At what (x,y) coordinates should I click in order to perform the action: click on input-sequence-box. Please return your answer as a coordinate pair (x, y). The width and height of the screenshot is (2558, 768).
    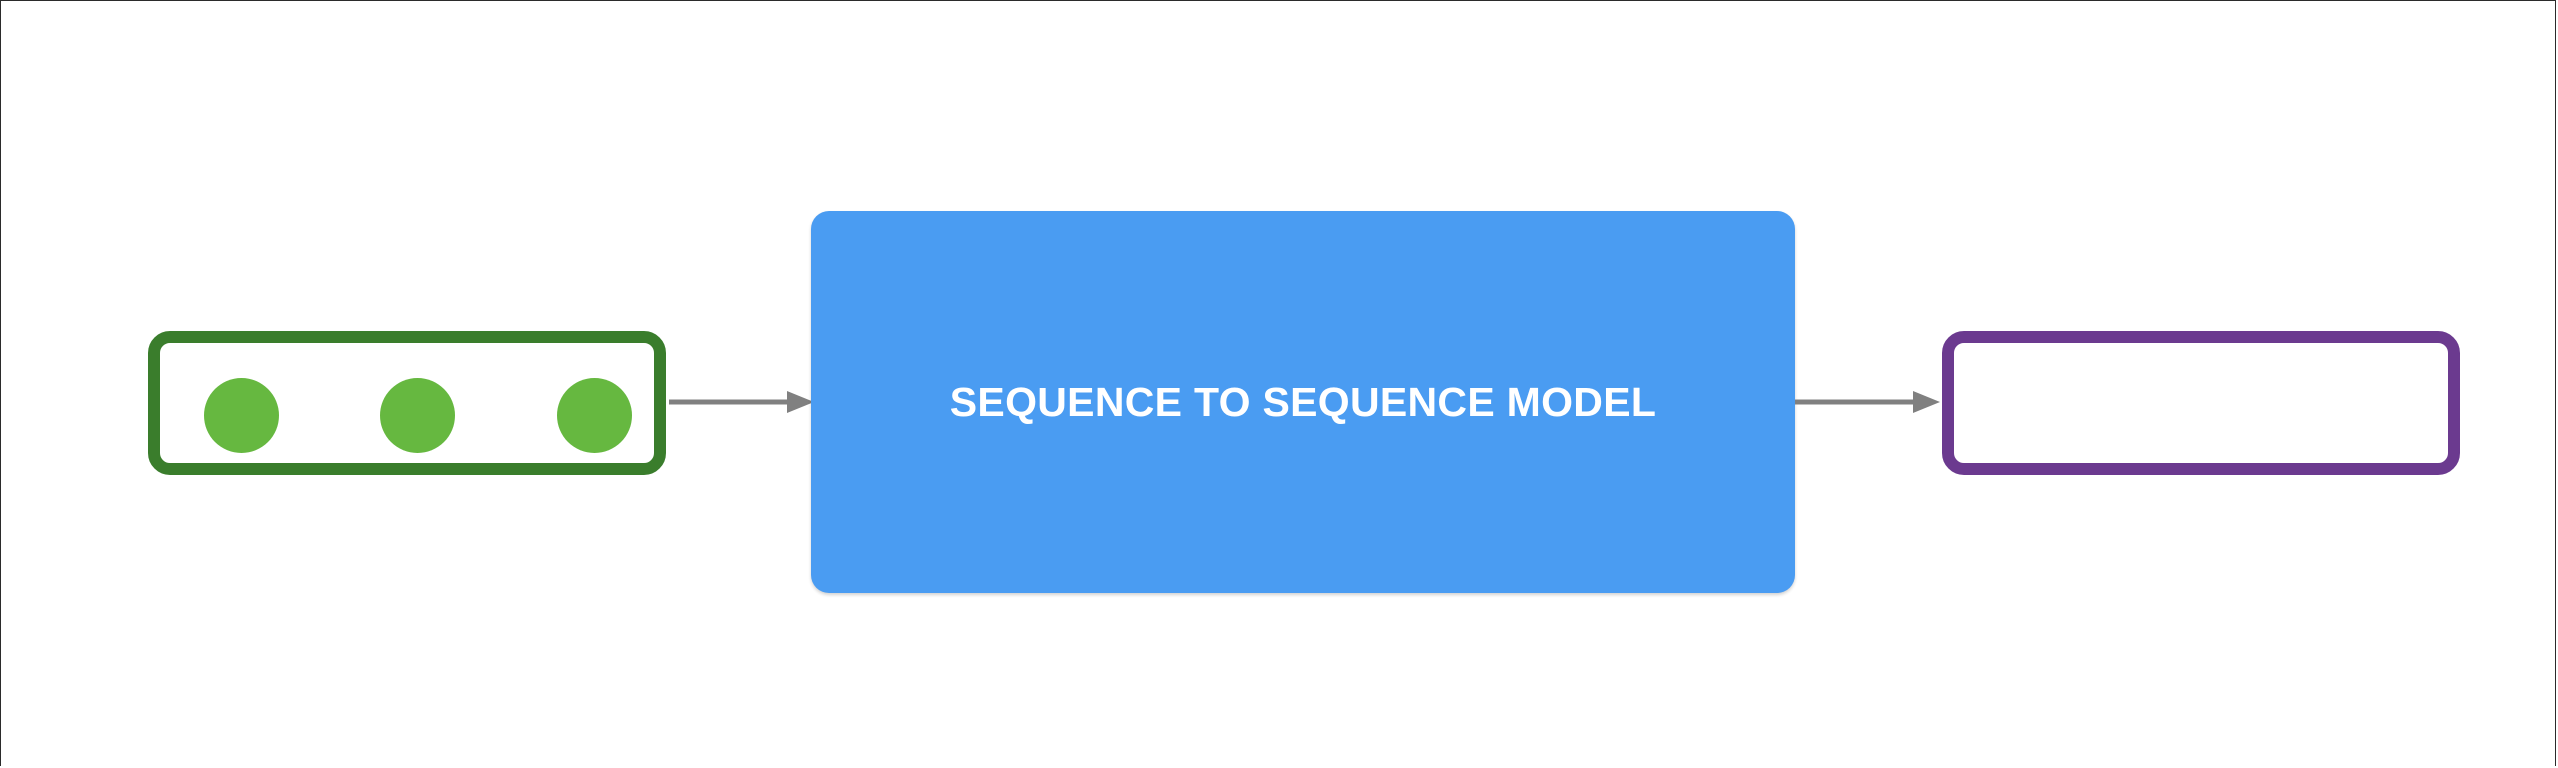
    Looking at the image, I should click on (407, 403).